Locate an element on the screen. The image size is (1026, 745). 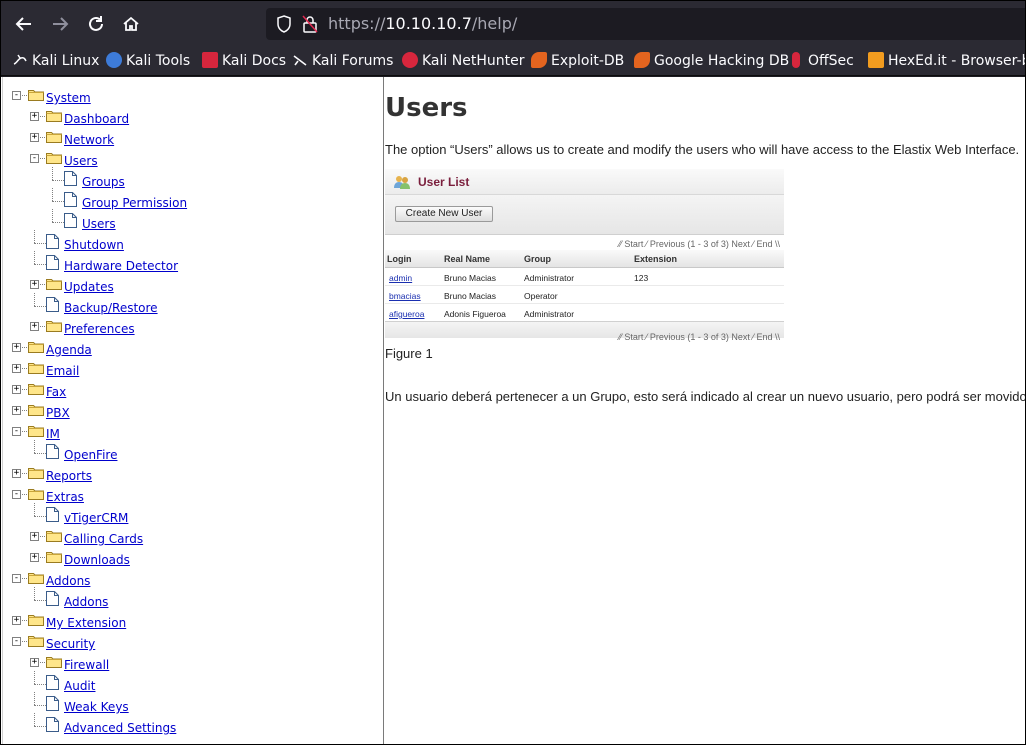
reload-icon is located at coordinates (96, 24).